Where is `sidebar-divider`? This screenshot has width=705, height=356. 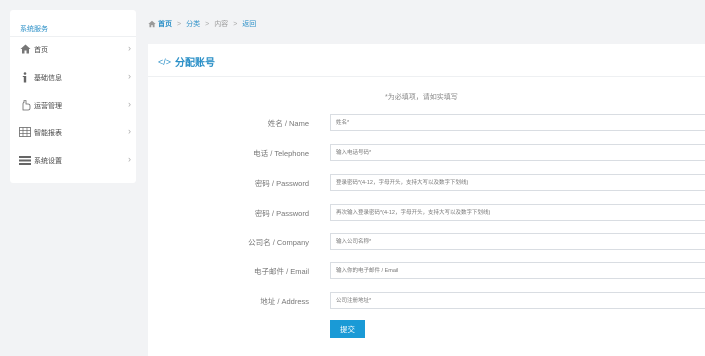 sidebar-divider is located at coordinates (73, 36).